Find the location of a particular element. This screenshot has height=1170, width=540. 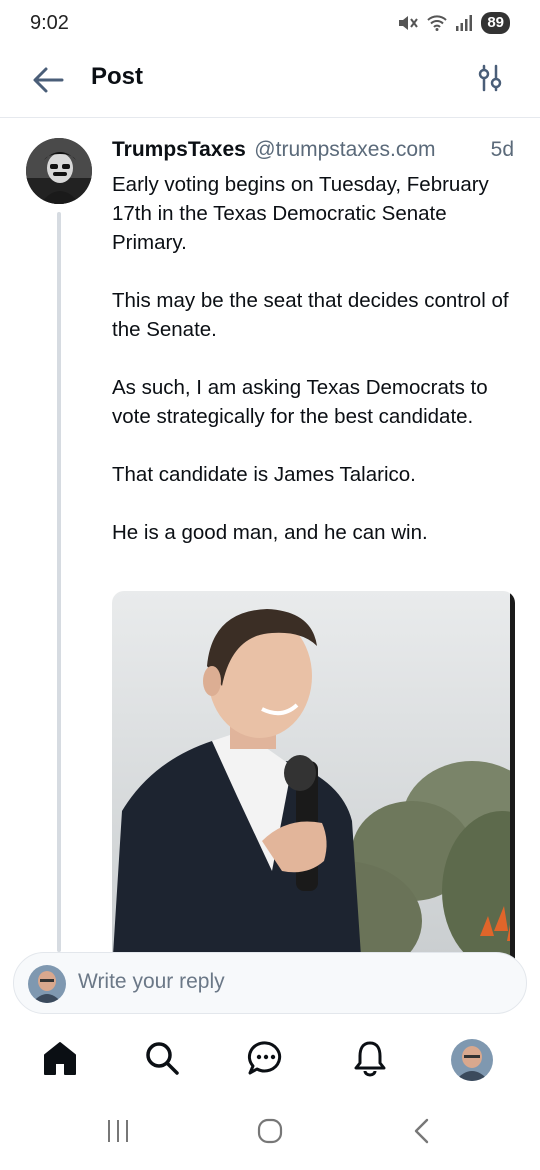

sliders-icon is located at coordinates (490, 80).